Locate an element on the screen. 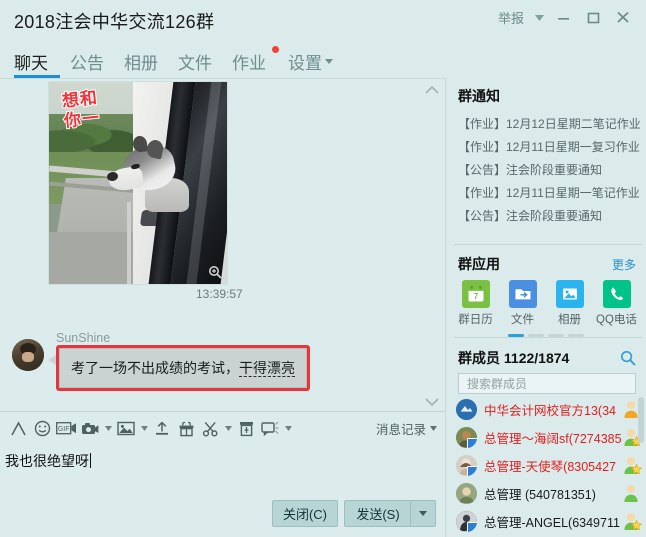 Image resolution: width=646 pixels, height=537 pixels. title-bar: 2018注会中华交流126群 举报 is located at coordinates (323, 22).